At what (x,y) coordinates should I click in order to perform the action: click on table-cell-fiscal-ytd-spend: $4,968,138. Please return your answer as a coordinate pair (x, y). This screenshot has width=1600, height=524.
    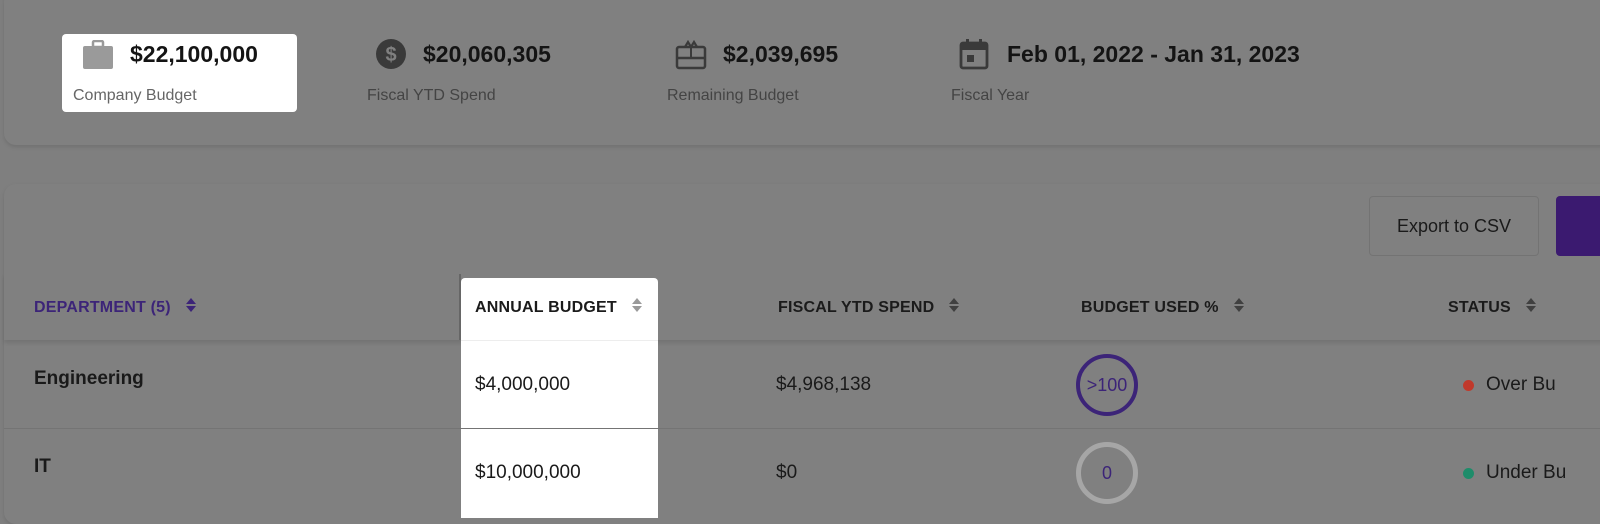
    Looking at the image, I should click on (824, 384).